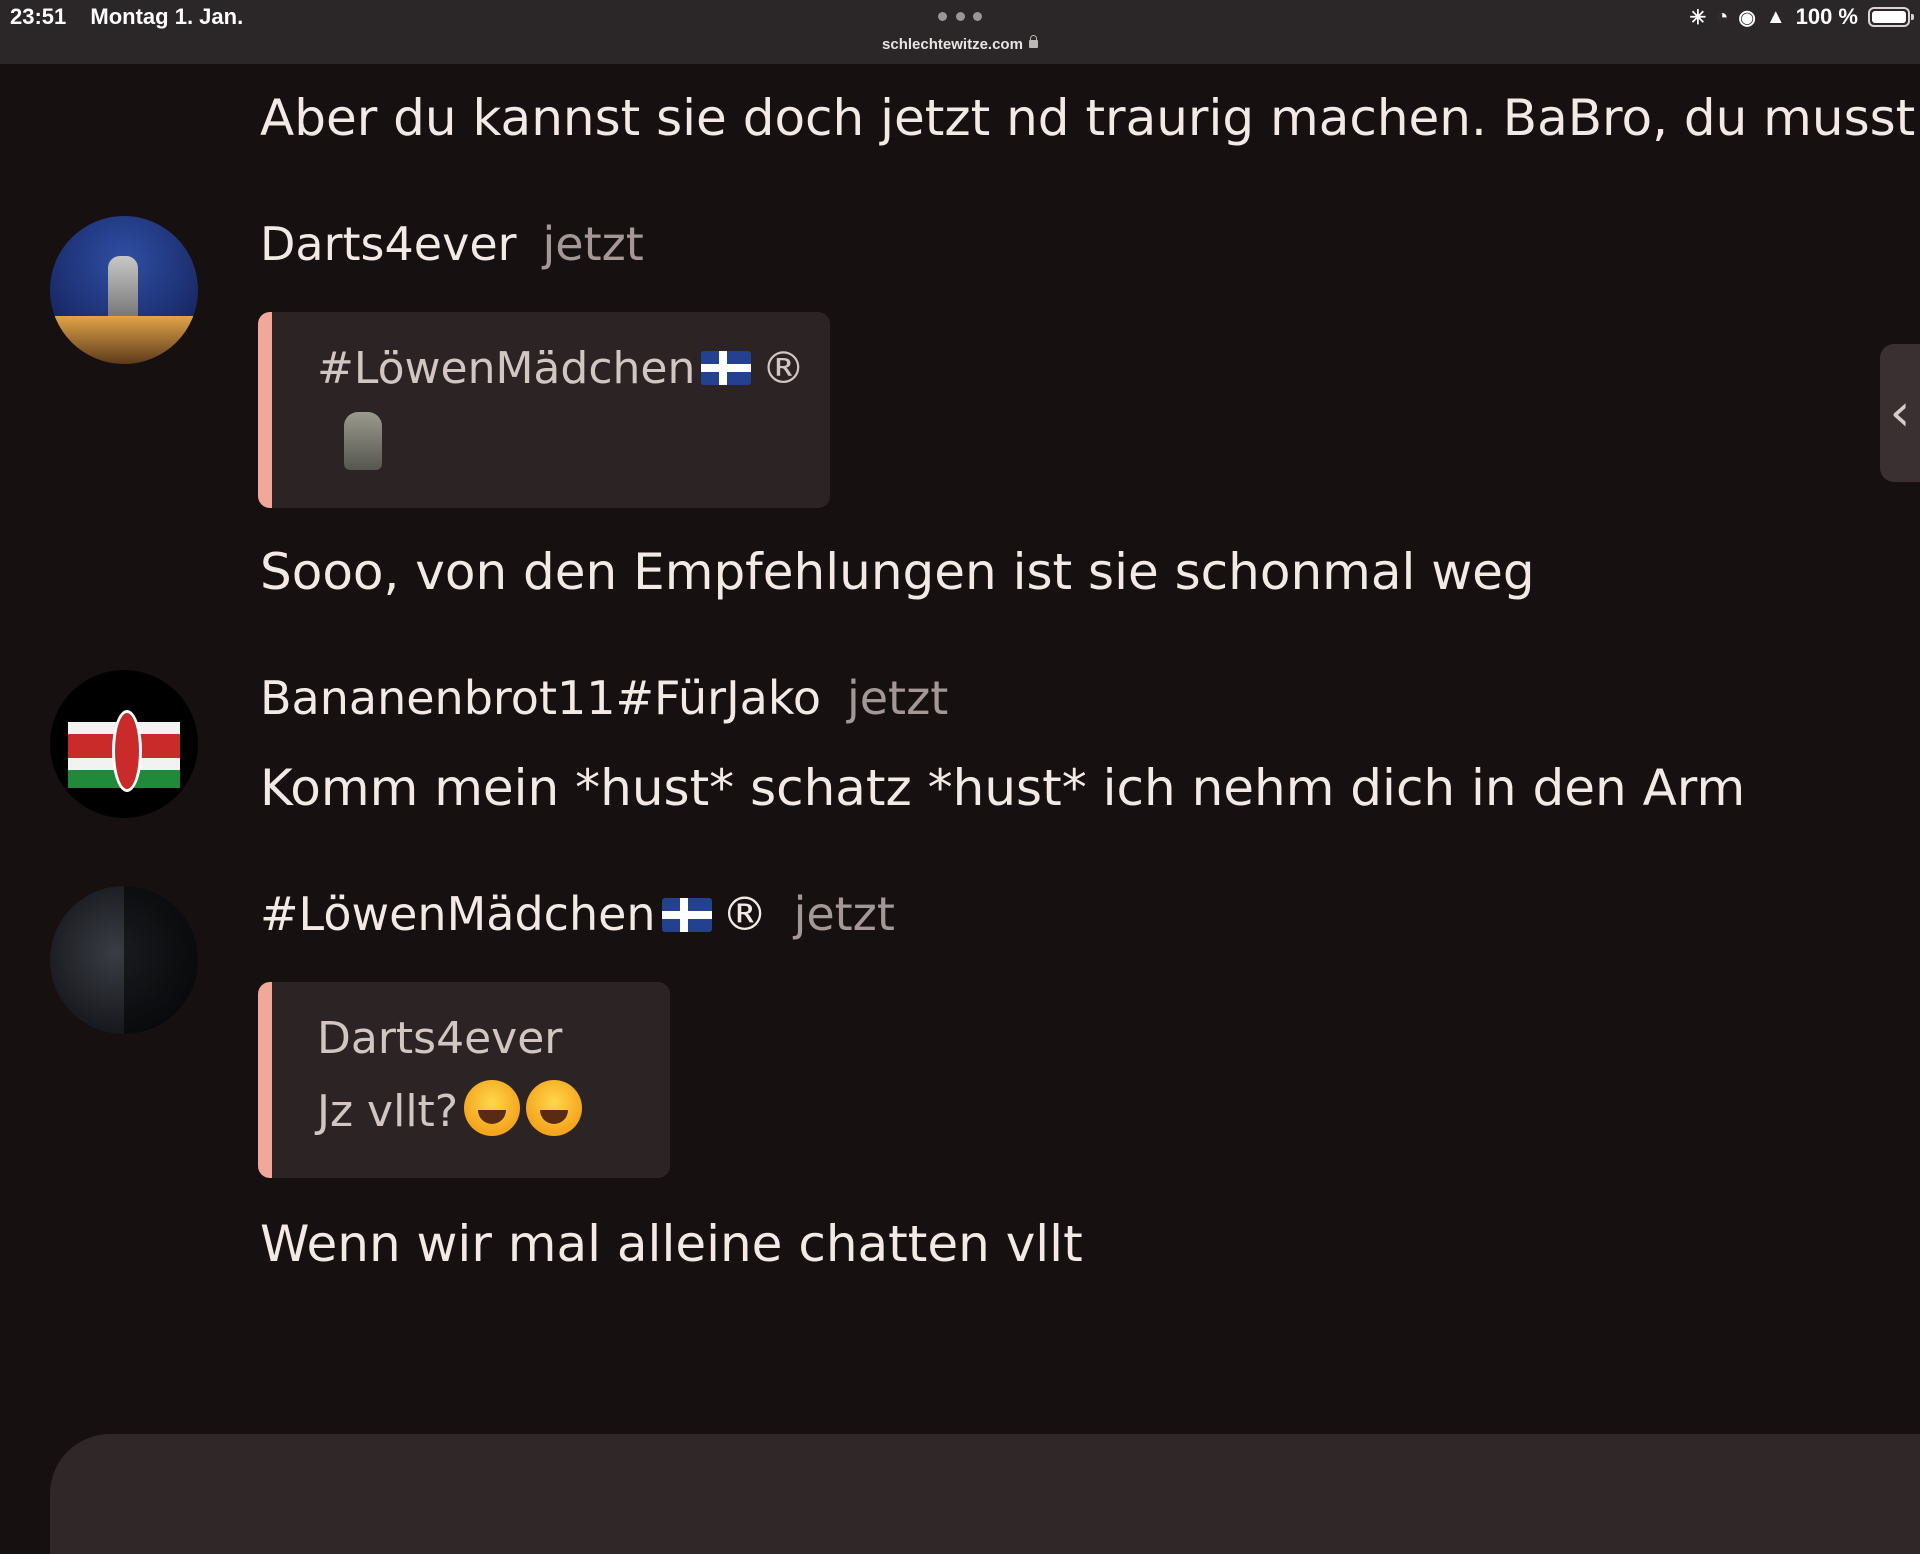 The height and width of the screenshot is (1554, 1920). Describe the element at coordinates (388, 244) in the screenshot. I see `author-name: Darts4ever` at that location.